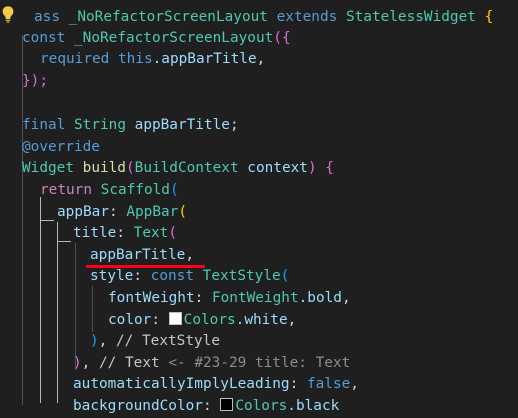 Image resolution: width=518 pixels, height=418 pixels. Describe the element at coordinates (135, 59) in the screenshot. I see `this-keyword: this` at that location.